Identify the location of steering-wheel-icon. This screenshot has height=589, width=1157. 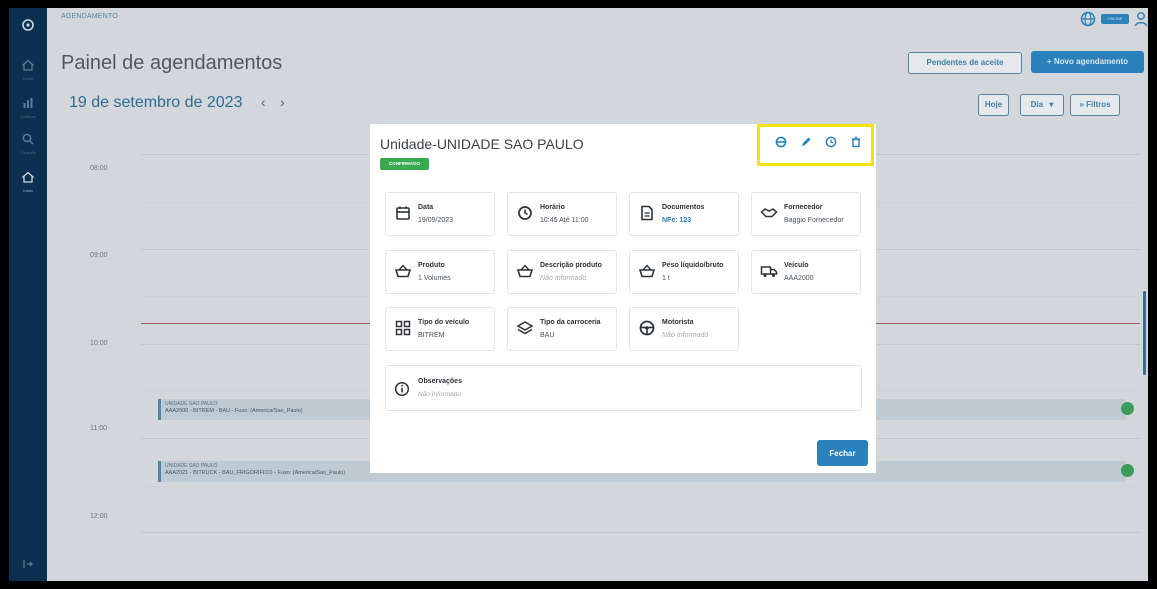
(647, 328).